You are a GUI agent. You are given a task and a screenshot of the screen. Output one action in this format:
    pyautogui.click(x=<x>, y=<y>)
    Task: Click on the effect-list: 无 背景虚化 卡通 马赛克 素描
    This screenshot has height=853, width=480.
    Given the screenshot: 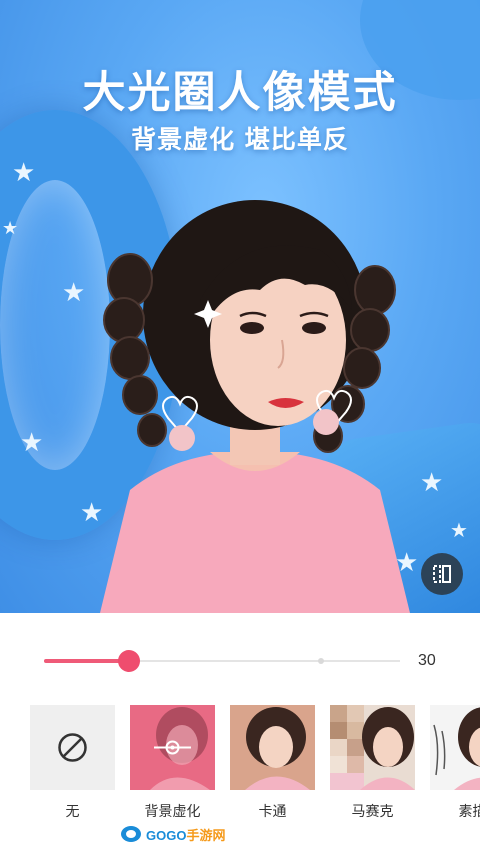 What is the action you would take?
    pyautogui.click(x=255, y=765)
    